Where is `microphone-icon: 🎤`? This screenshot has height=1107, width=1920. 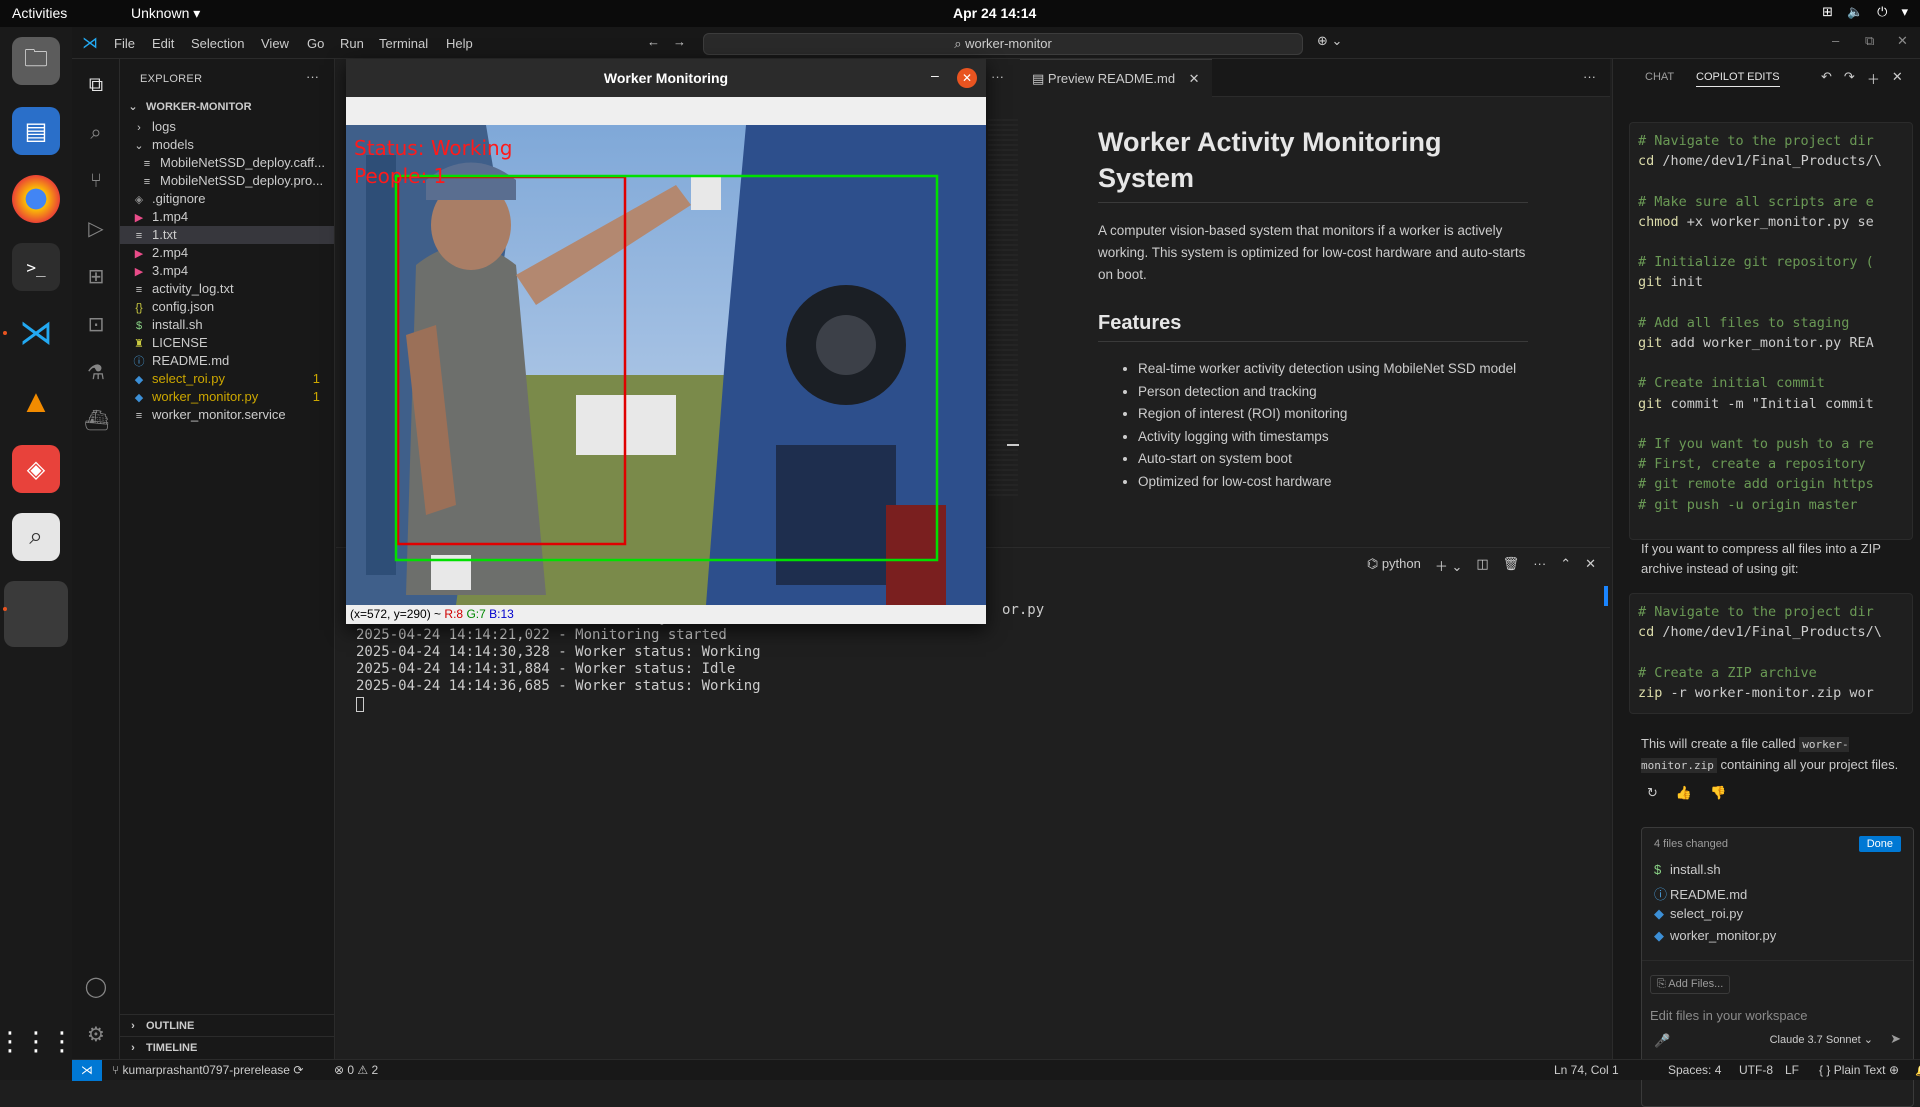
microphone-icon: 🎤 is located at coordinates (1662, 1041).